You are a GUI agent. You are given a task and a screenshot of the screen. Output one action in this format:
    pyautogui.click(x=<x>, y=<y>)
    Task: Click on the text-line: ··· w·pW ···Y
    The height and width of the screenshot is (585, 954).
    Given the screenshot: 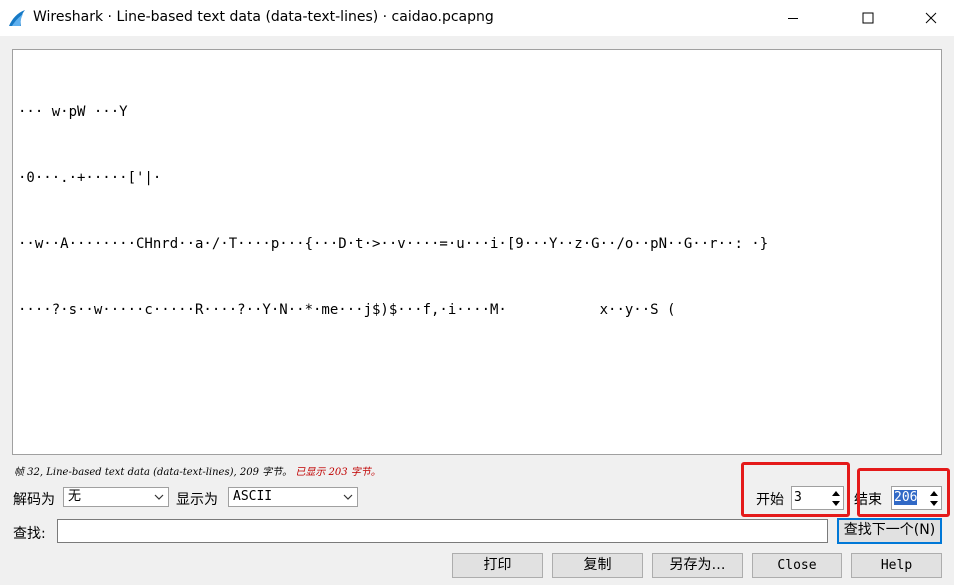 What is the action you would take?
    pyautogui.click(x=73, y=112)
    